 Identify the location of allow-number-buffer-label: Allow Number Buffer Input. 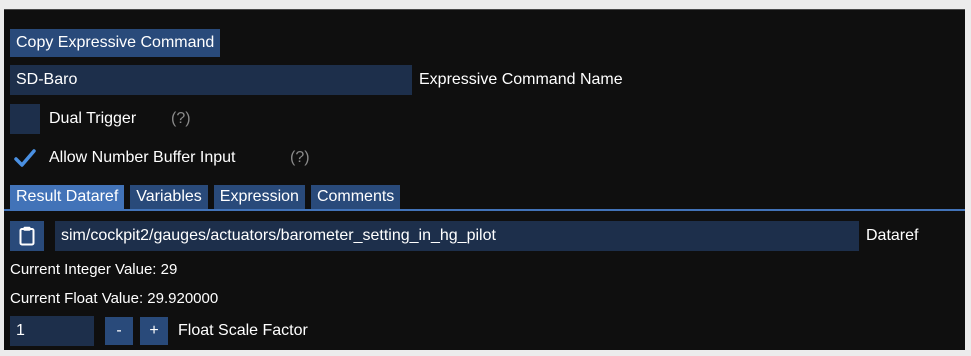
(142, 157).